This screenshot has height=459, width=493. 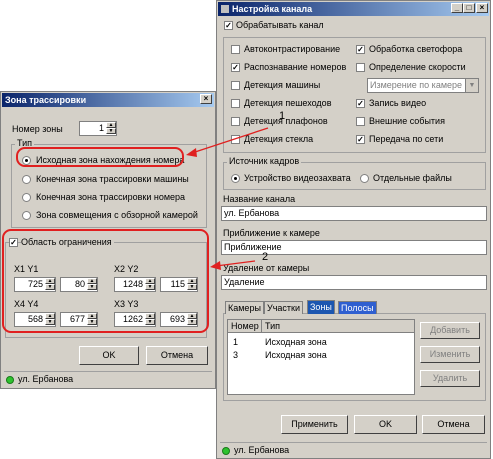 What do you see at coordinates (235, 263) in the screenshot?
I see `arrow-2-line` at bounding box center [235, 263].